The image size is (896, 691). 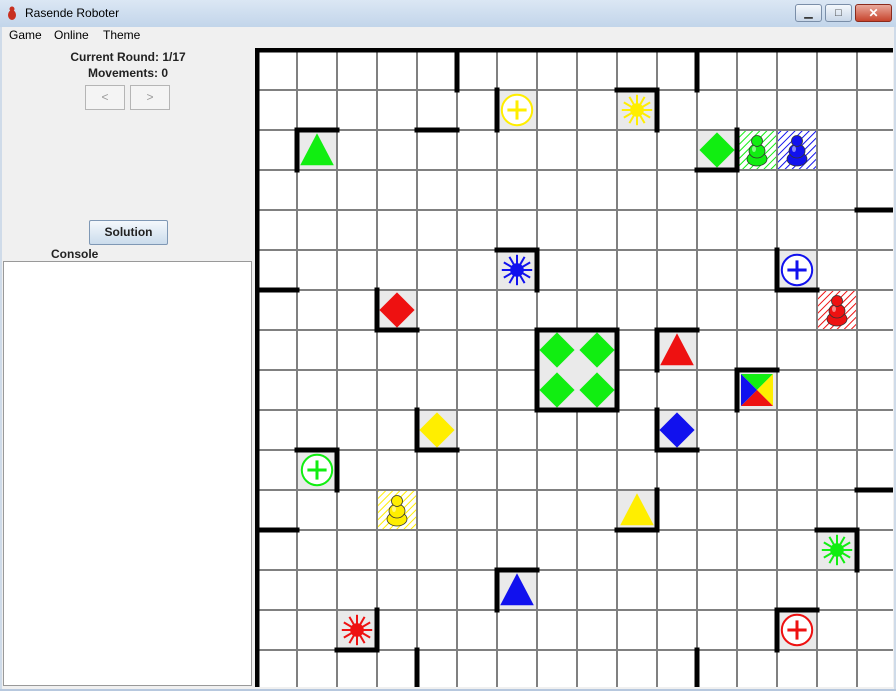 I want to click on green-diamond-target-icon, so click(x=717, y=150).